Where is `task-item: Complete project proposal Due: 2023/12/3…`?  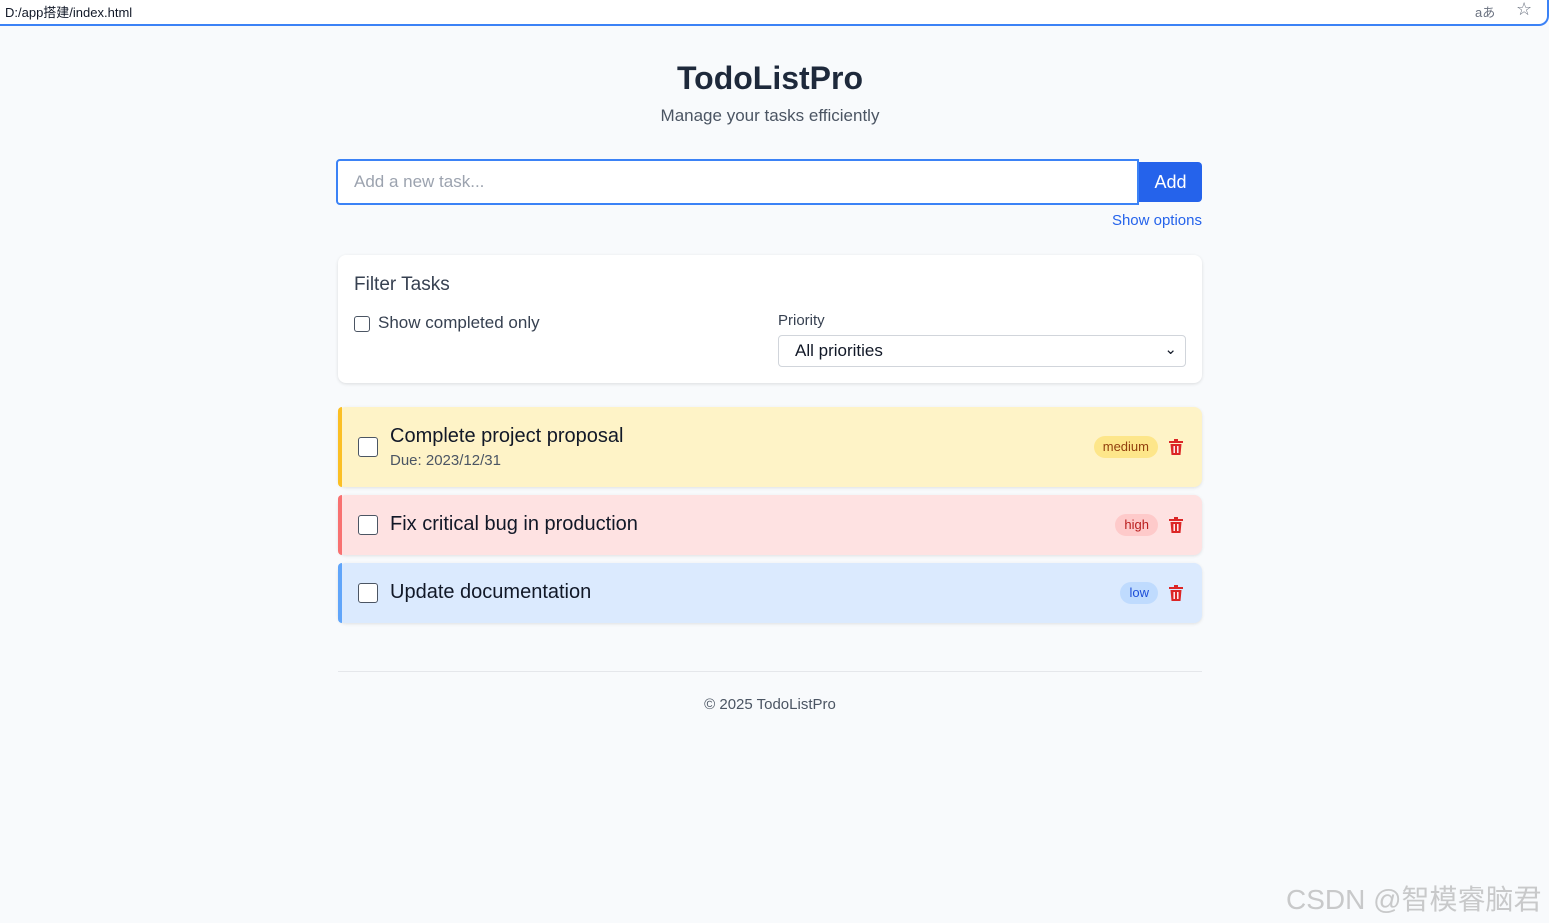
task-item: Complete project proposal Due: 2023/12/3… is located at coordinates (770, 447).